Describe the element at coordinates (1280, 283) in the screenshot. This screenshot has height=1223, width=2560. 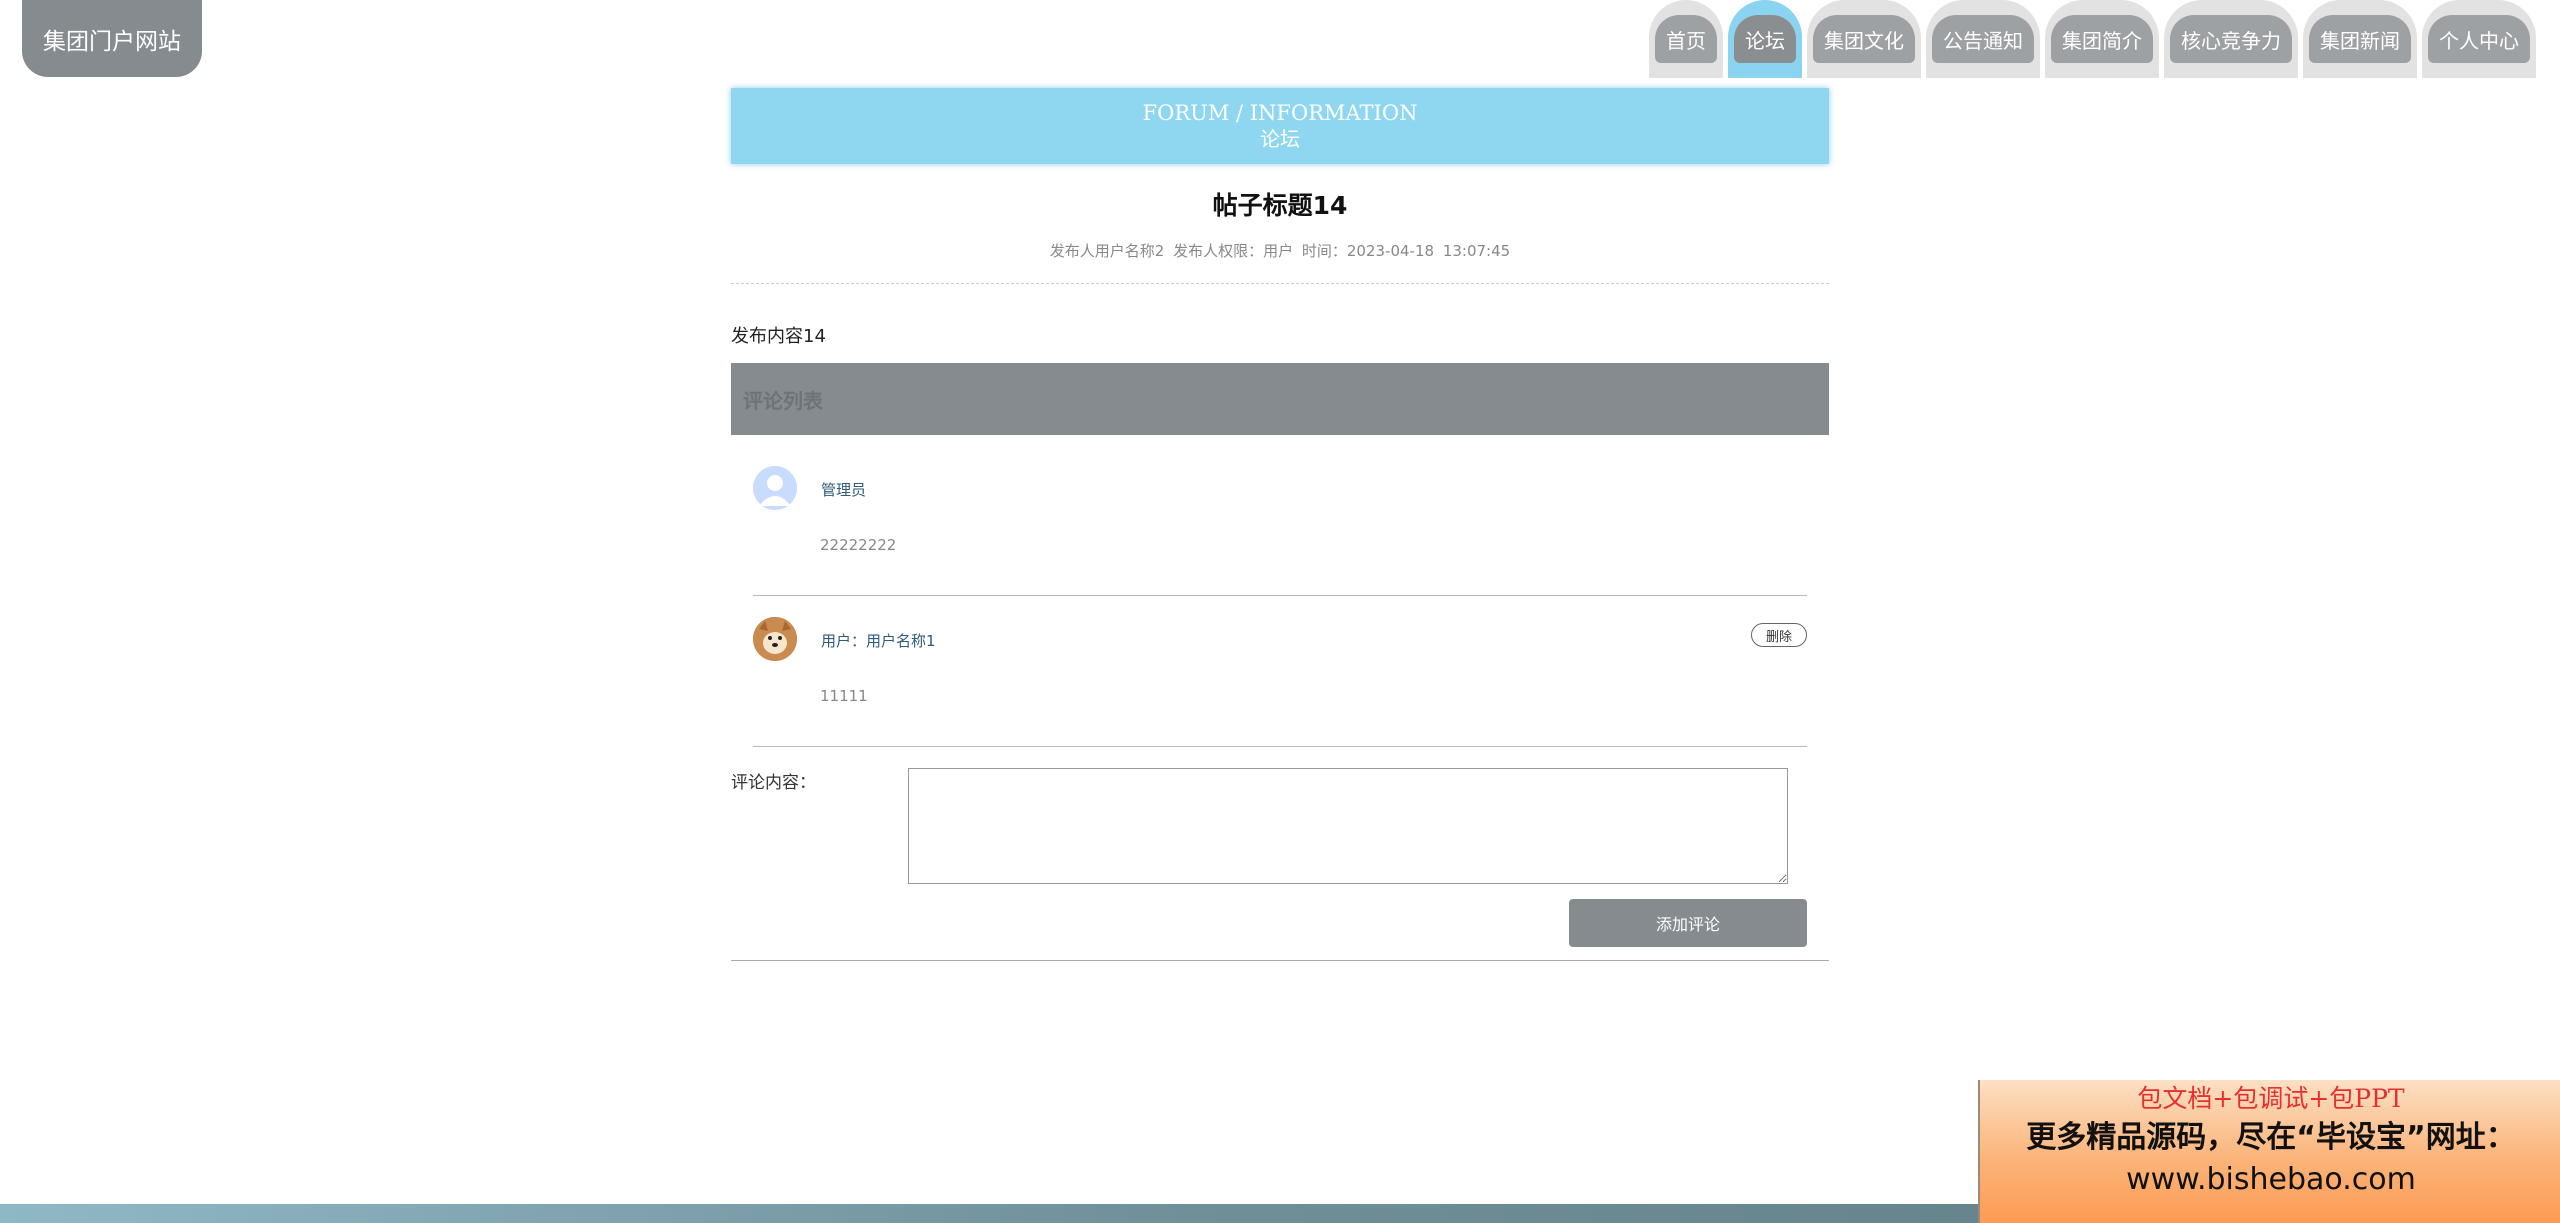
I see `meta-divider` at that location.